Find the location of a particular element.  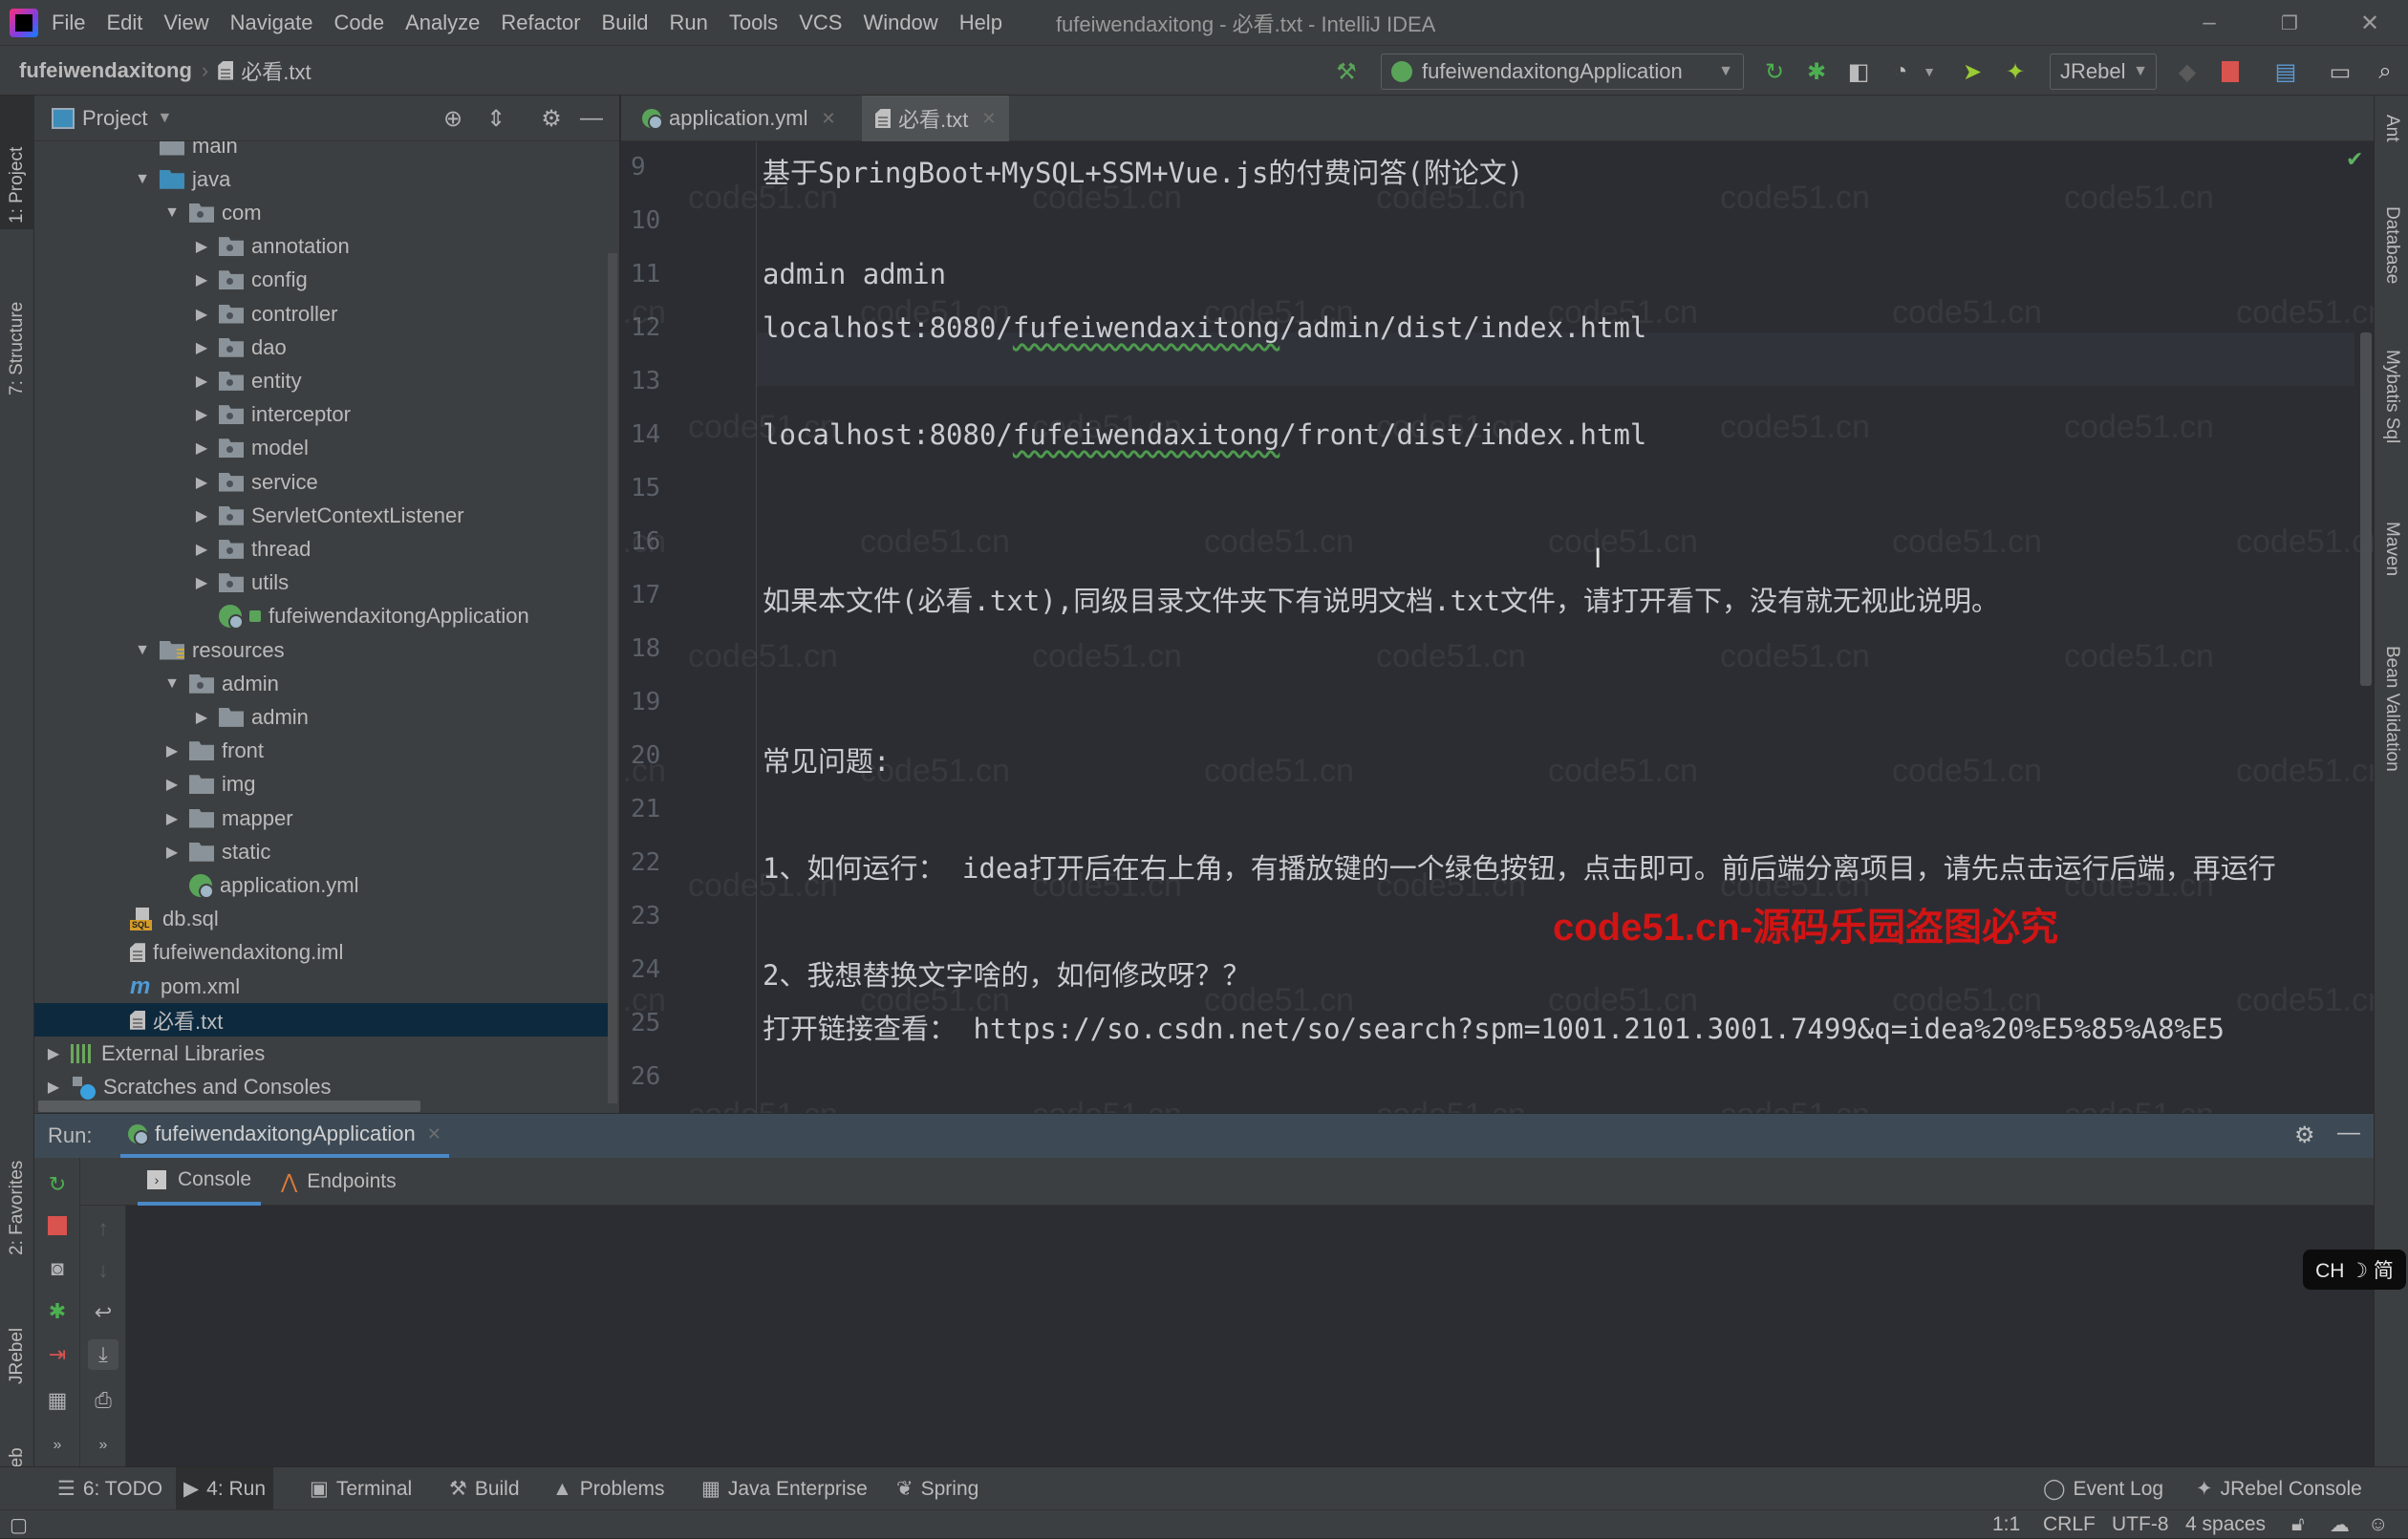

layout-icon: ▦ is located at coordinates (58, 1400).